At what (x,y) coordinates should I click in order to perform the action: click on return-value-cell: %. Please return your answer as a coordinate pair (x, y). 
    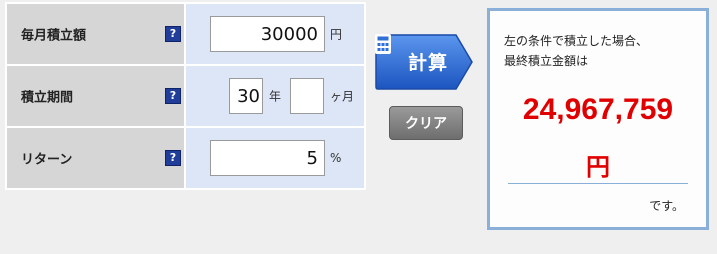
    Looking at the image, I should click on (275, 158).